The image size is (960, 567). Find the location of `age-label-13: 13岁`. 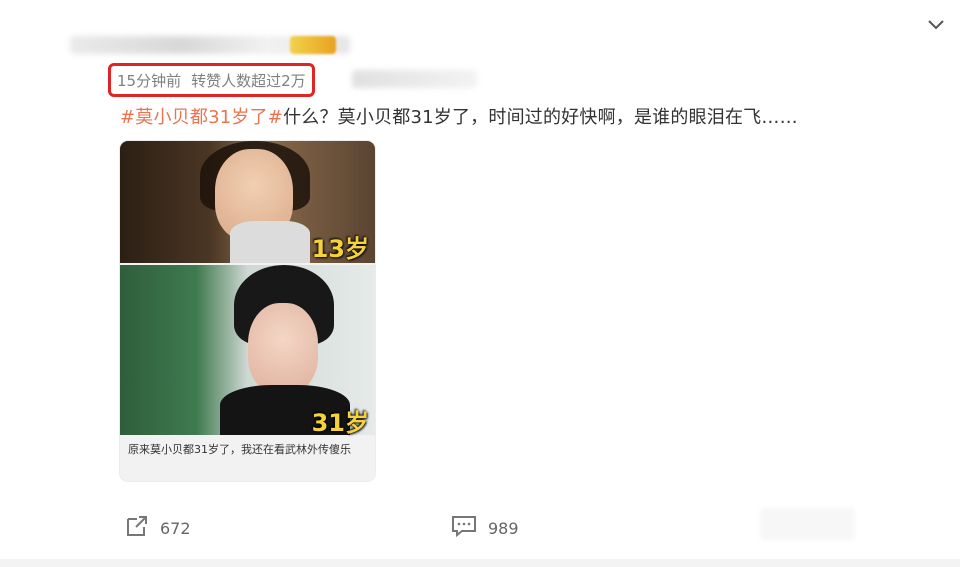

age-label-13: 13岁 is located at coordinates (340, 249).